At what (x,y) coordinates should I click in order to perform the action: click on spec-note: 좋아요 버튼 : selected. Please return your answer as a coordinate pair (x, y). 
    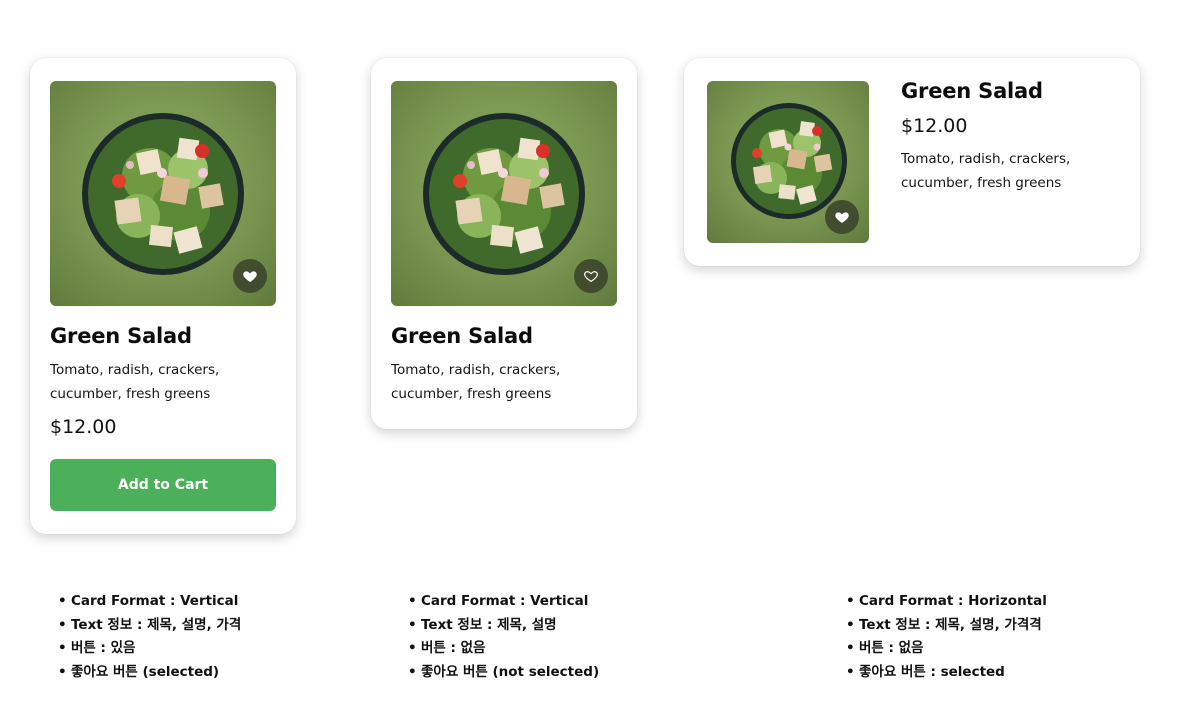
    Looking at the image, I should click on (946, 673).